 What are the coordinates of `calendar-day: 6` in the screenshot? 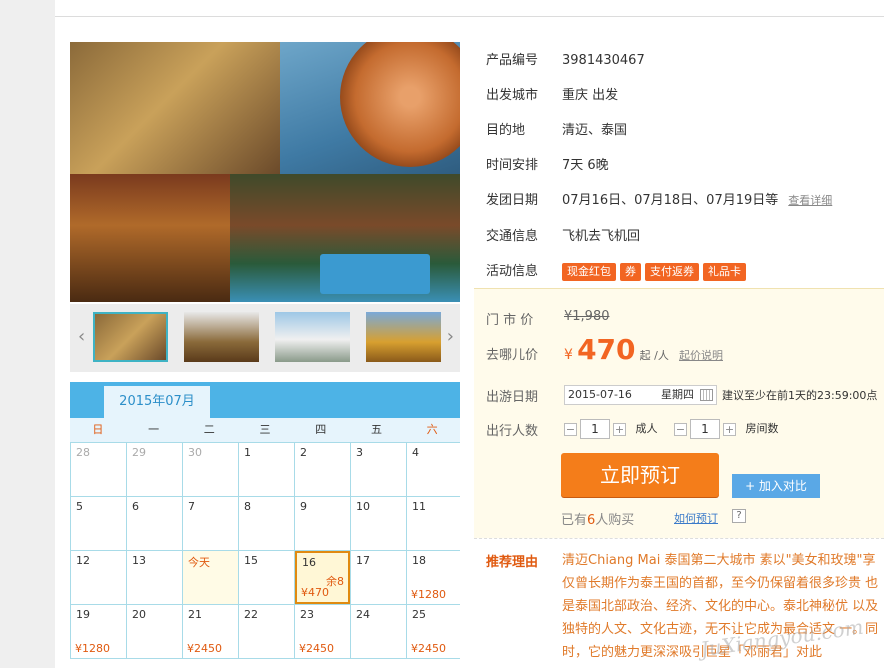 It's located at (154, 523).